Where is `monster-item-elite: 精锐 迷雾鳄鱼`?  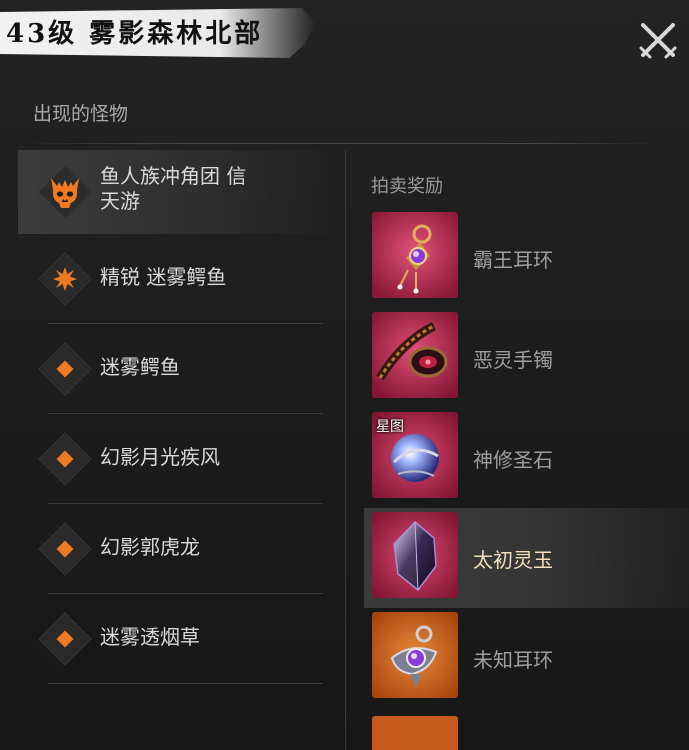
monster-item-elite: 精锐 迷雾鳄鱼 is located at coordinates (173, 279).